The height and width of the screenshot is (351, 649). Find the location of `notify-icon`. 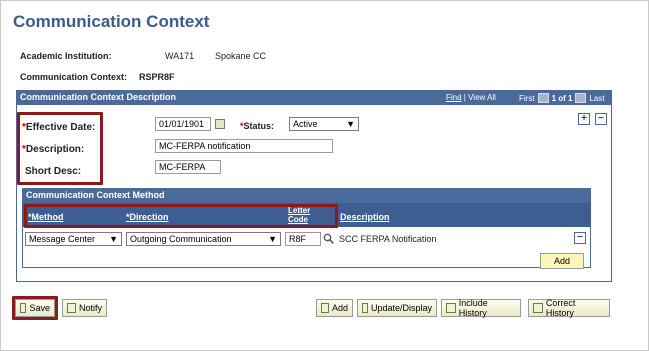

notify-icon is located at coordinates (71, 308).